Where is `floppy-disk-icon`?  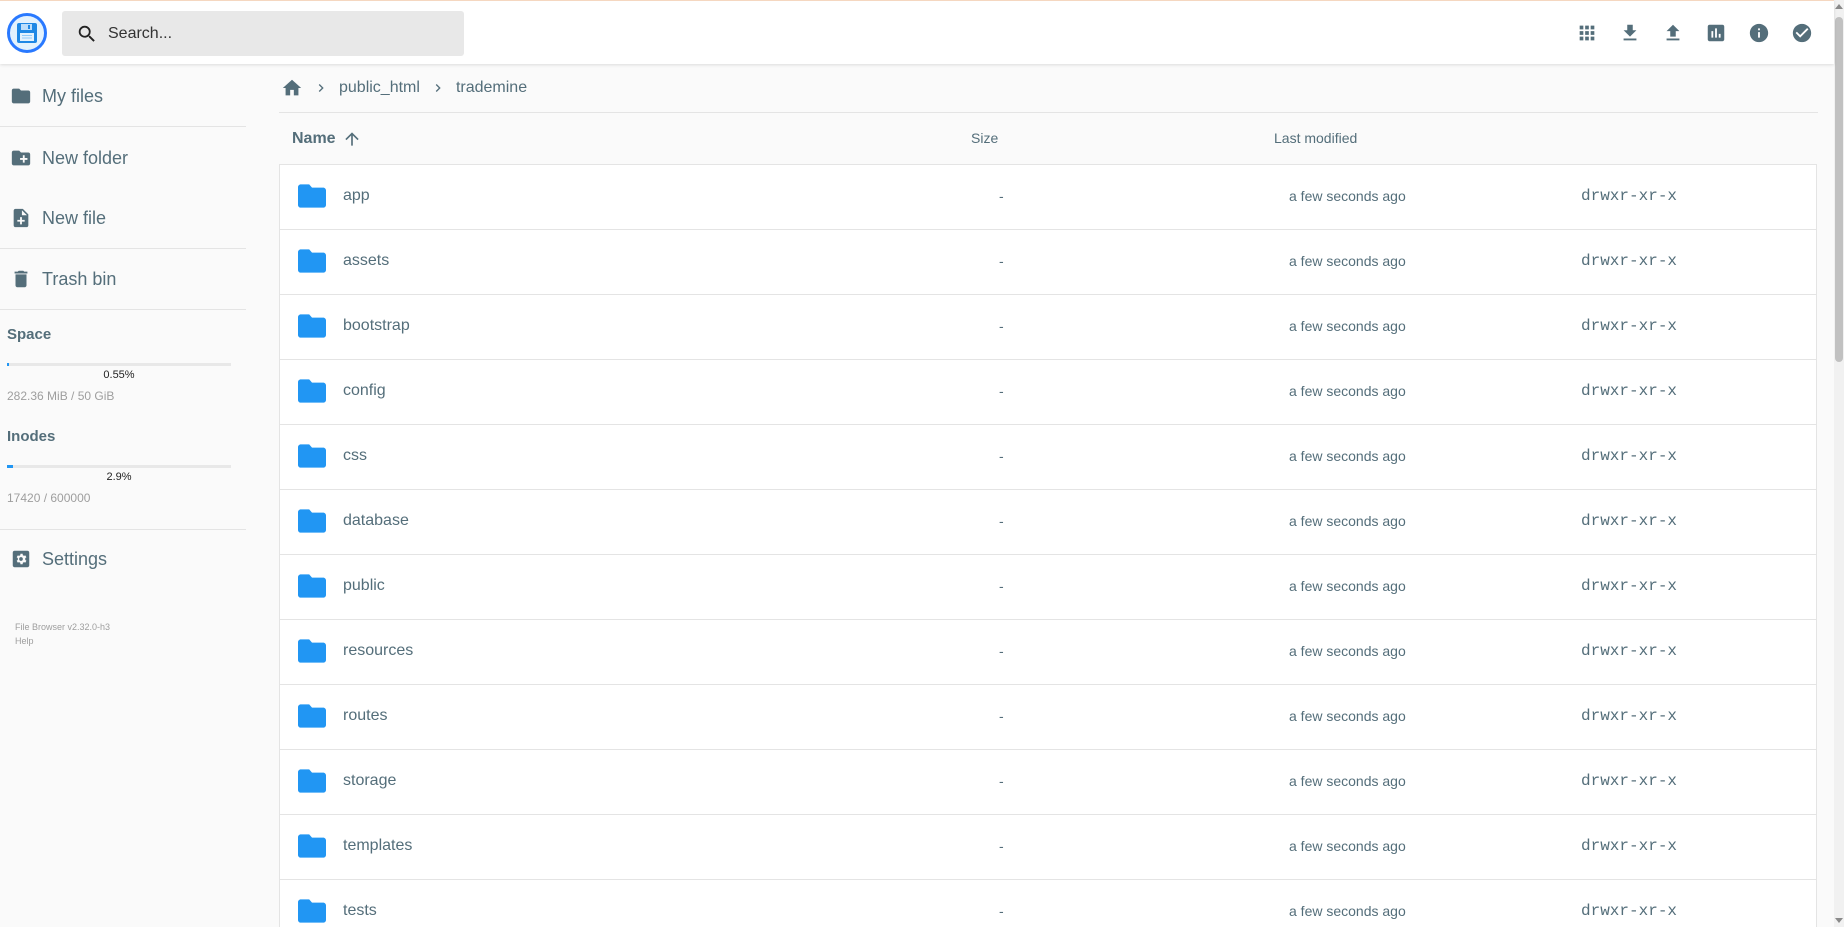
floppy-disk-icon is located at coordinates (27, 33).